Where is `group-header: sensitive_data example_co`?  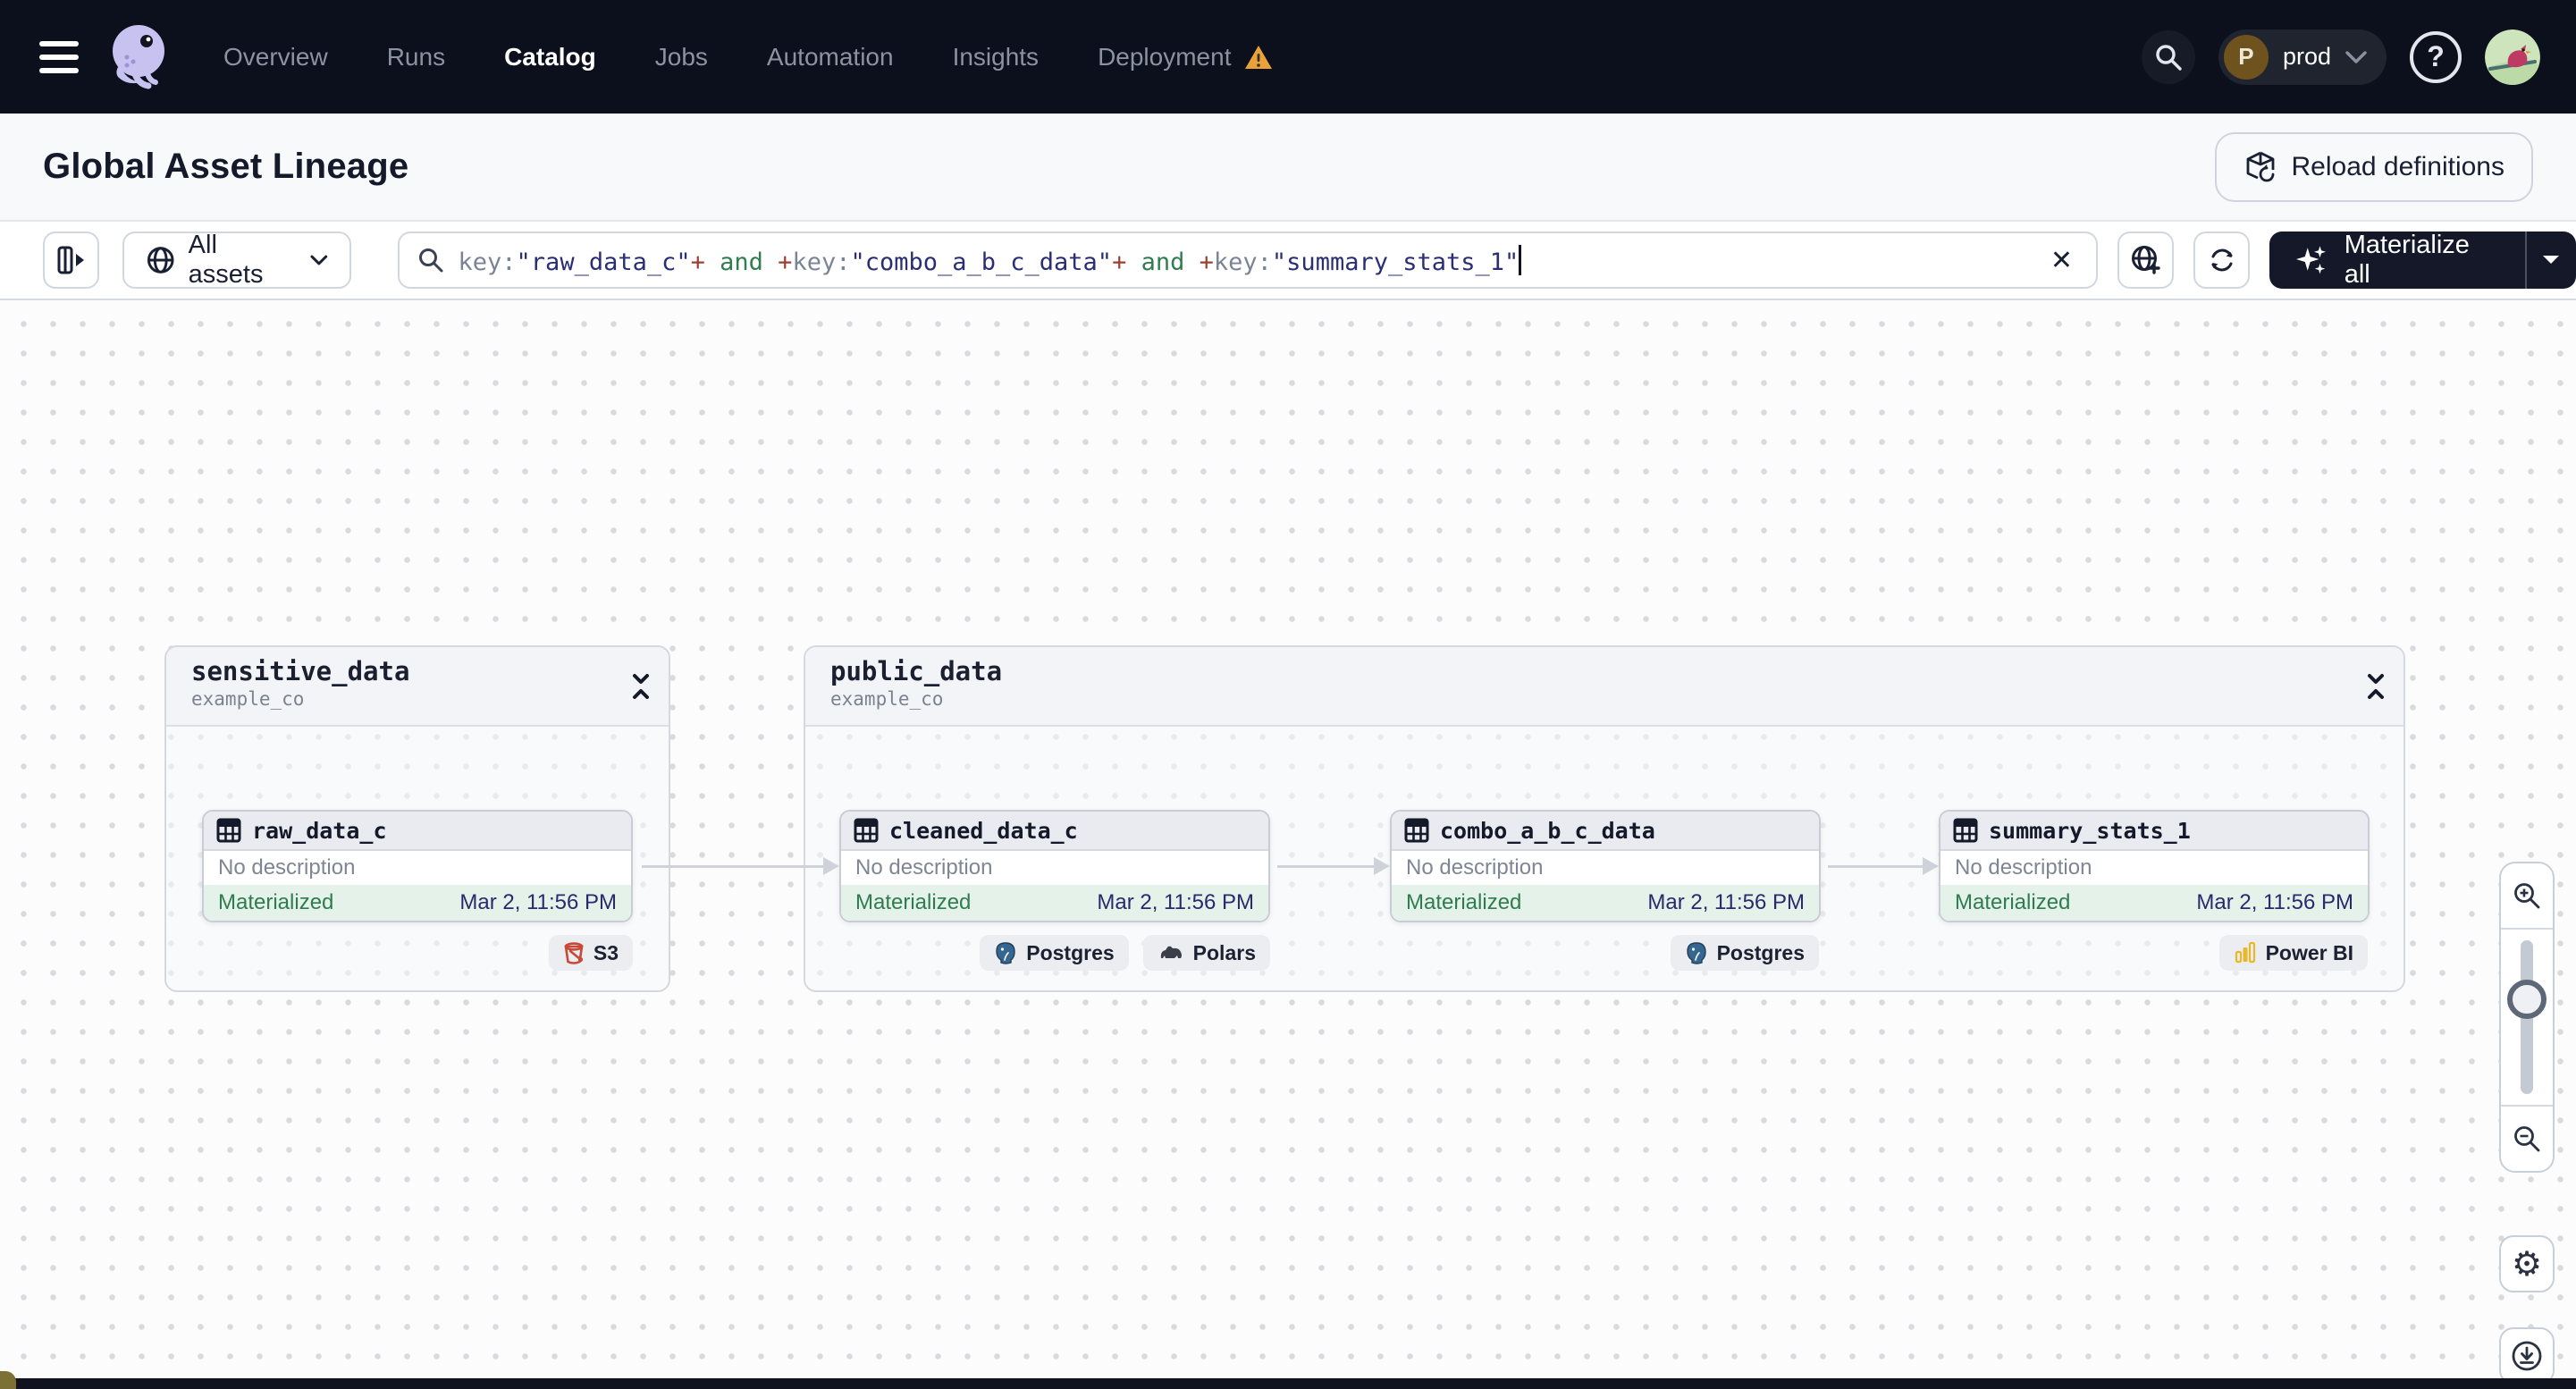
group-header: sensitive_data example_co is located at coordinates (418, 687).